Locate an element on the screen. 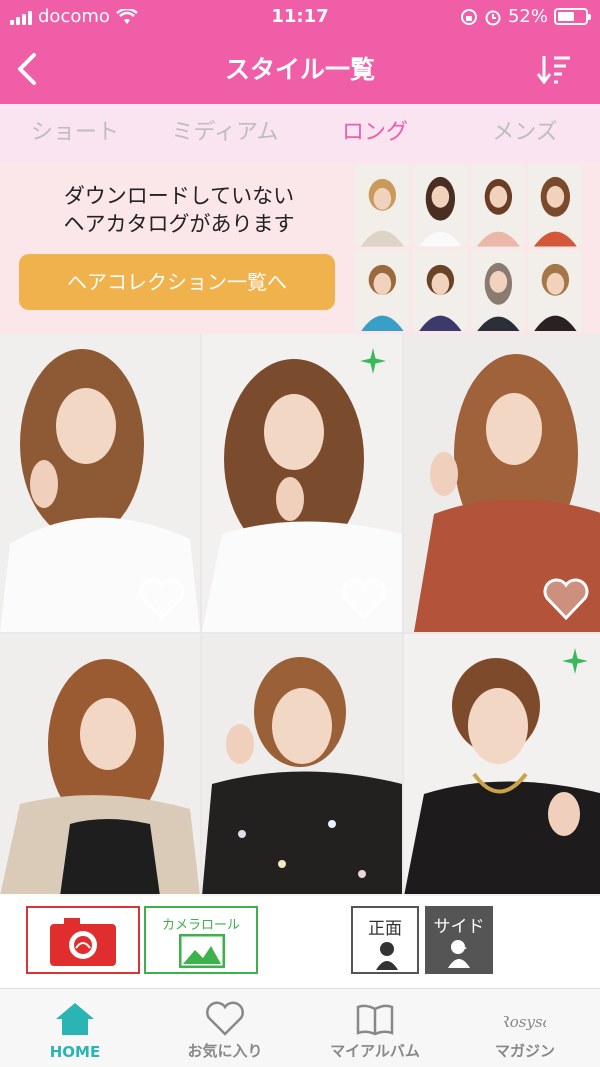 The height and width of the screenshot is (1067, 600). camera-button is located at coordinates (83, 940).